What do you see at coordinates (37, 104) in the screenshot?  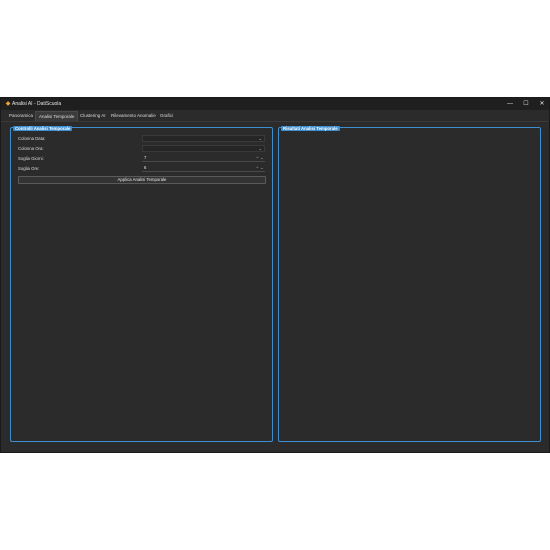 I see `window-title: Analisi AI - DatiScuola` at bounding box center [37, 104].